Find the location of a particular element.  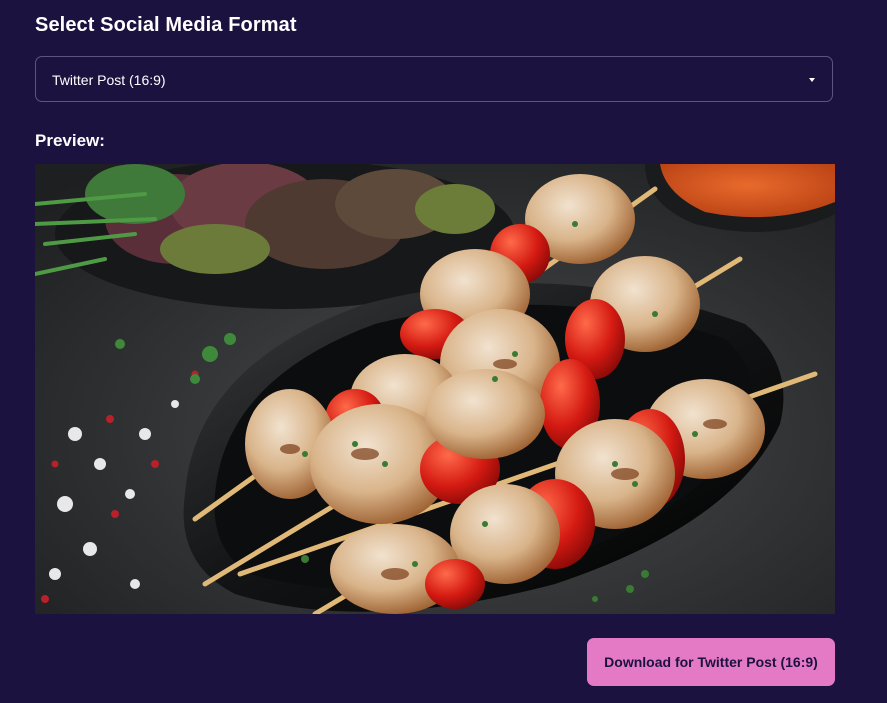

preview-label: Preview: is located at coordinates (70, 140).